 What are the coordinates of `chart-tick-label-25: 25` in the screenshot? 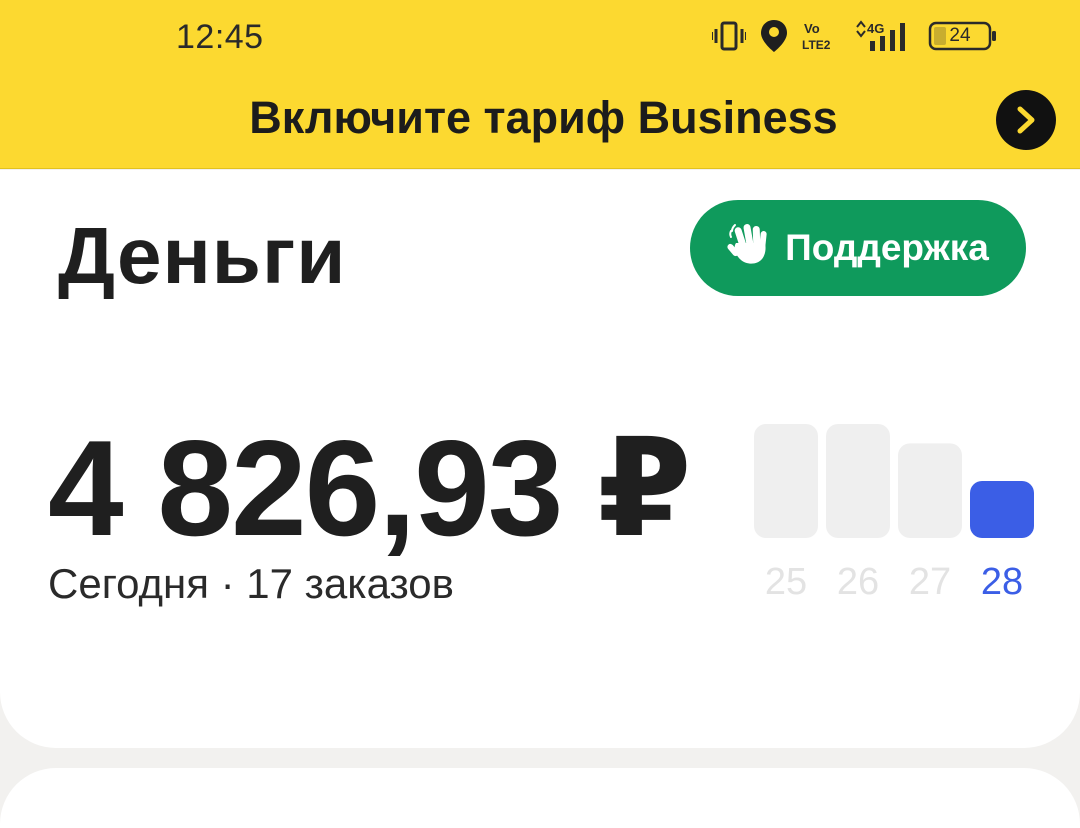 It's located at (786, 582).